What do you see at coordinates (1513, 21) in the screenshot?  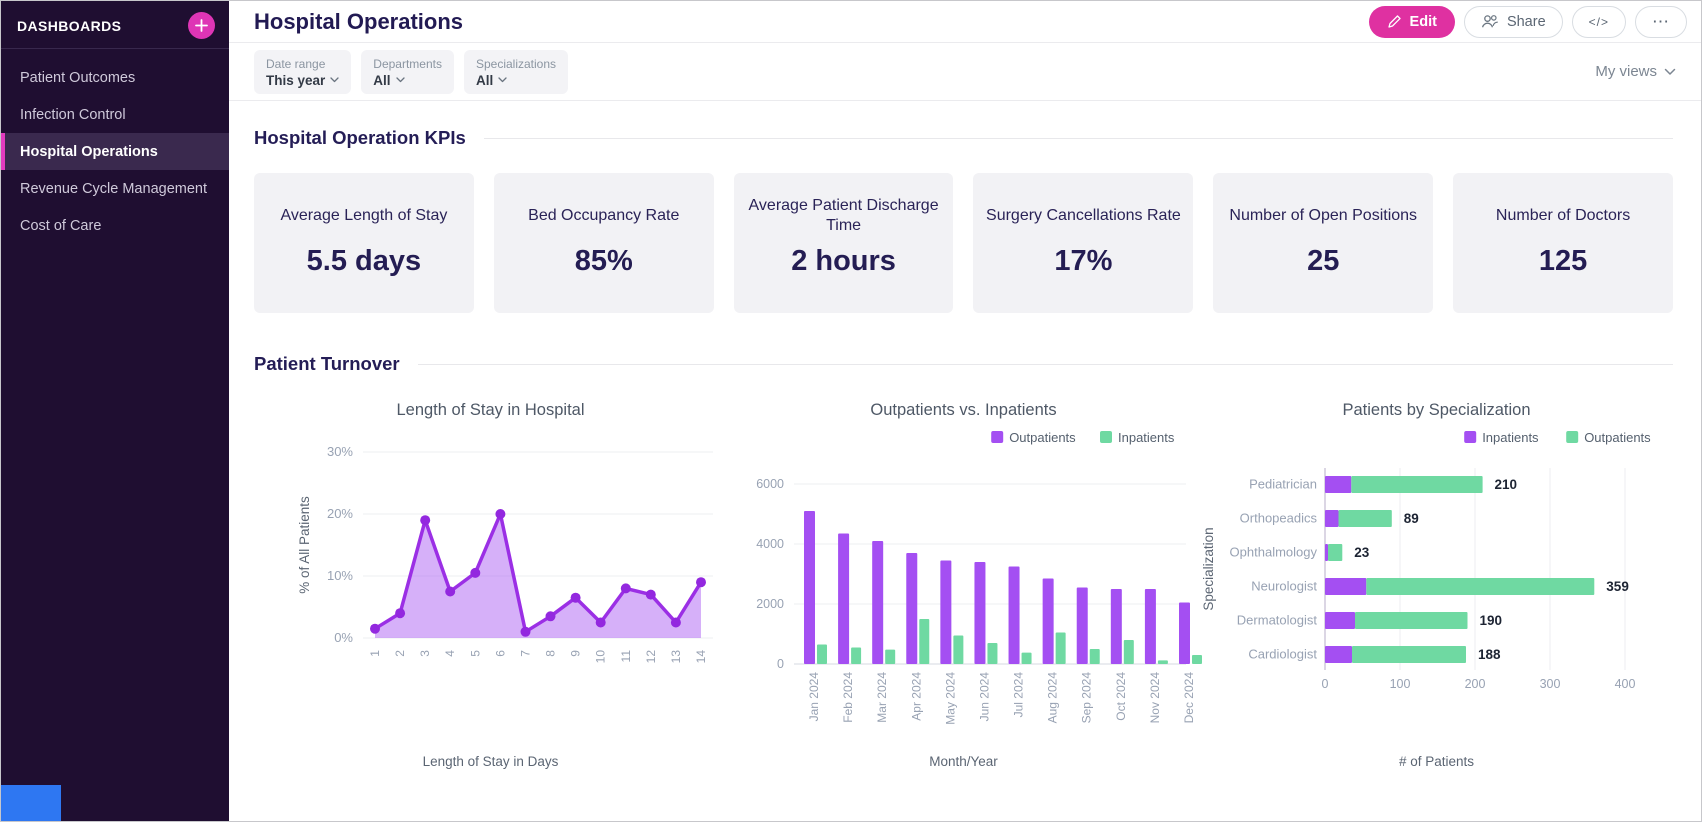 I see `share-button: Share` at bounding box center [1513, 21].